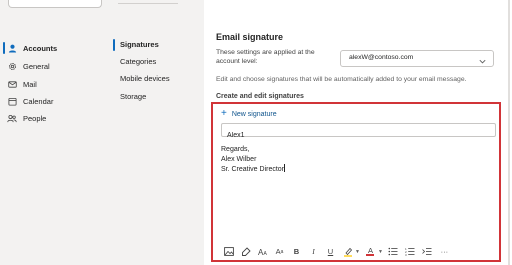 This screenshot has height=265, width=512. What do you see at coordinates (279, 252) in the screenshot?
I see `font-size-icon: Aa` at bounding box center [279, 252].